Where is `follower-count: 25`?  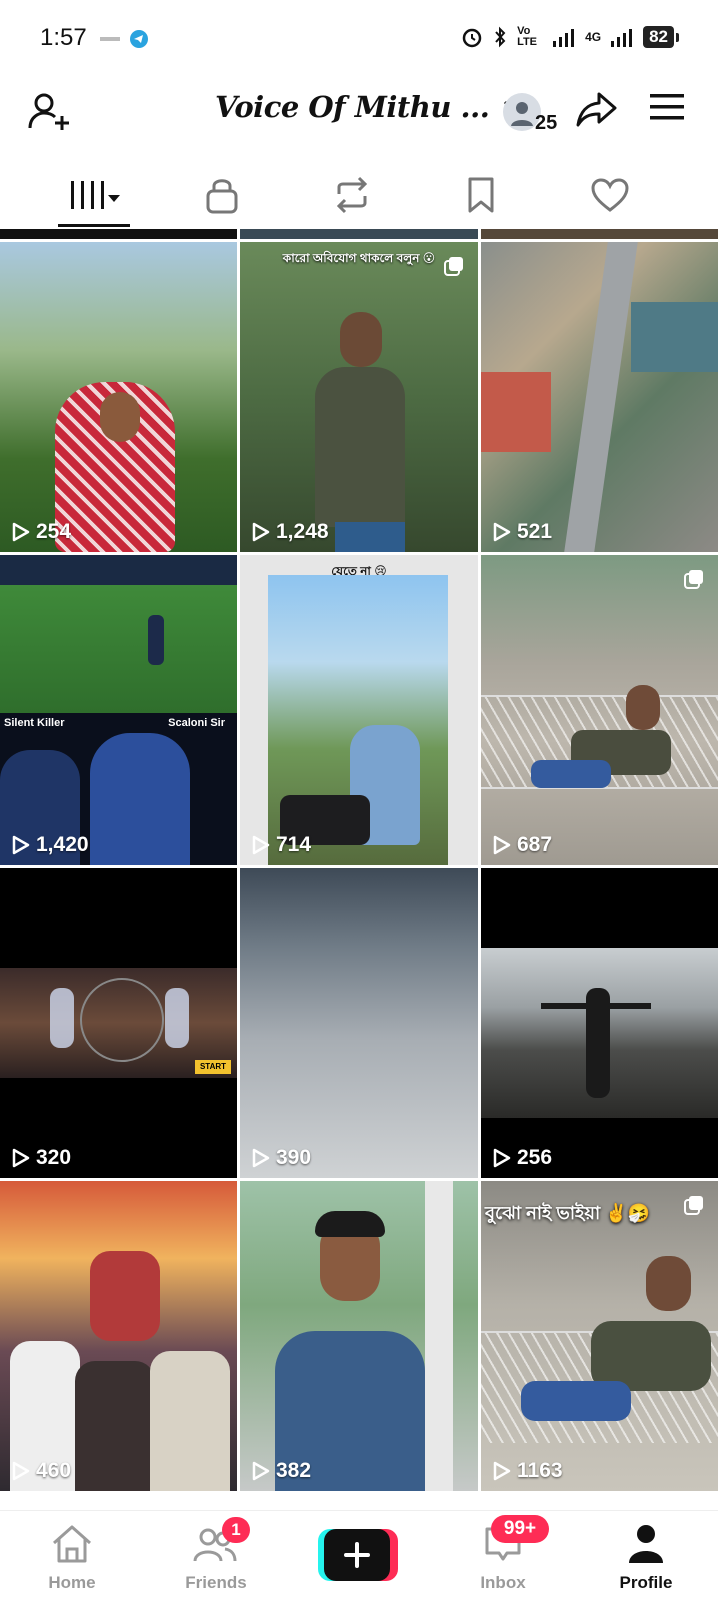
follower-count: 25 is located at coordinates (546, 123).